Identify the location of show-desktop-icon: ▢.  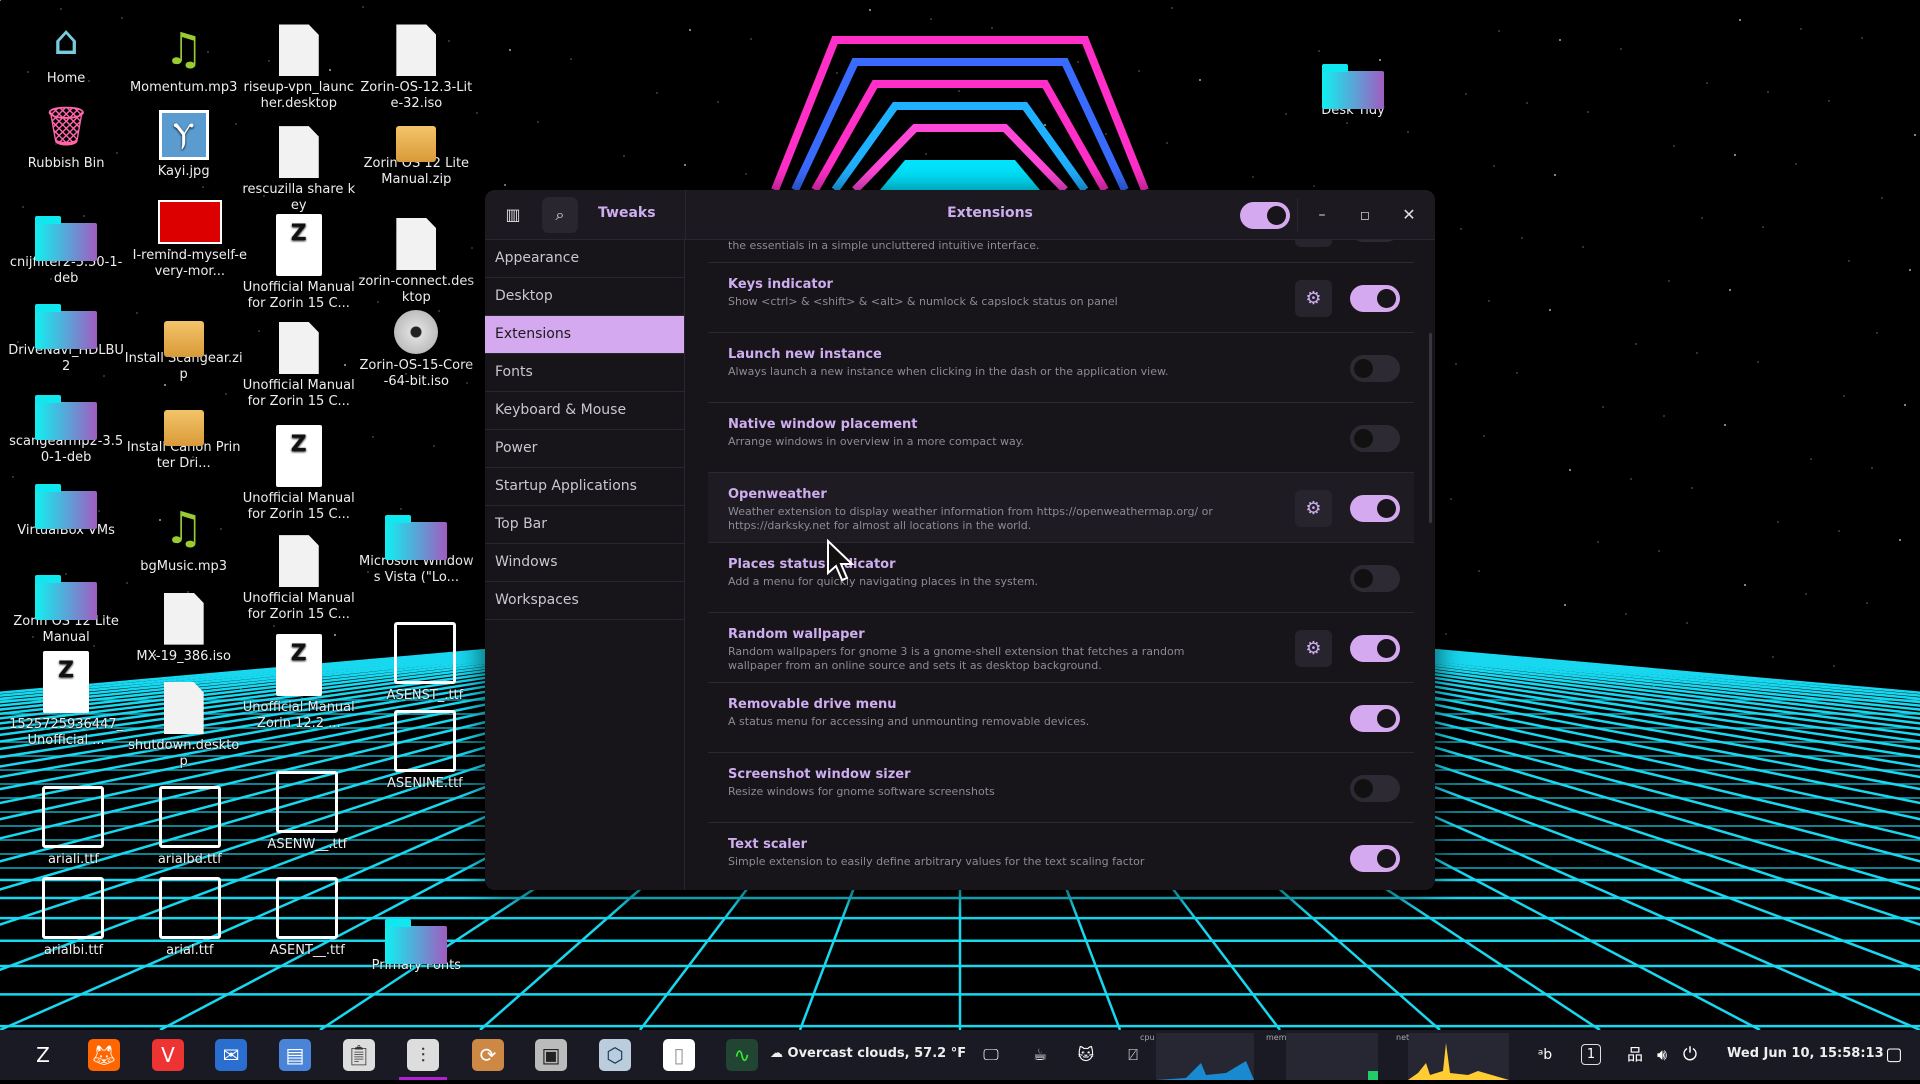
(1894, 1055).